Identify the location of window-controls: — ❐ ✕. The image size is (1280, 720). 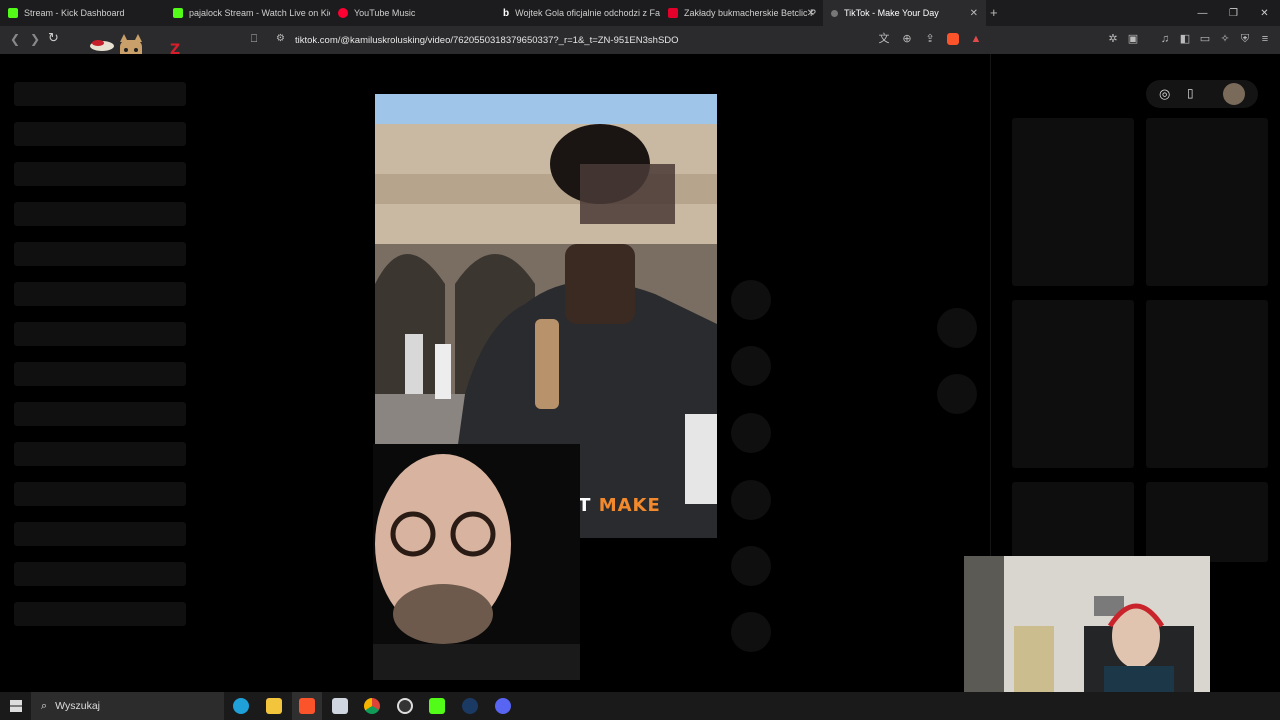
(1233, 13).